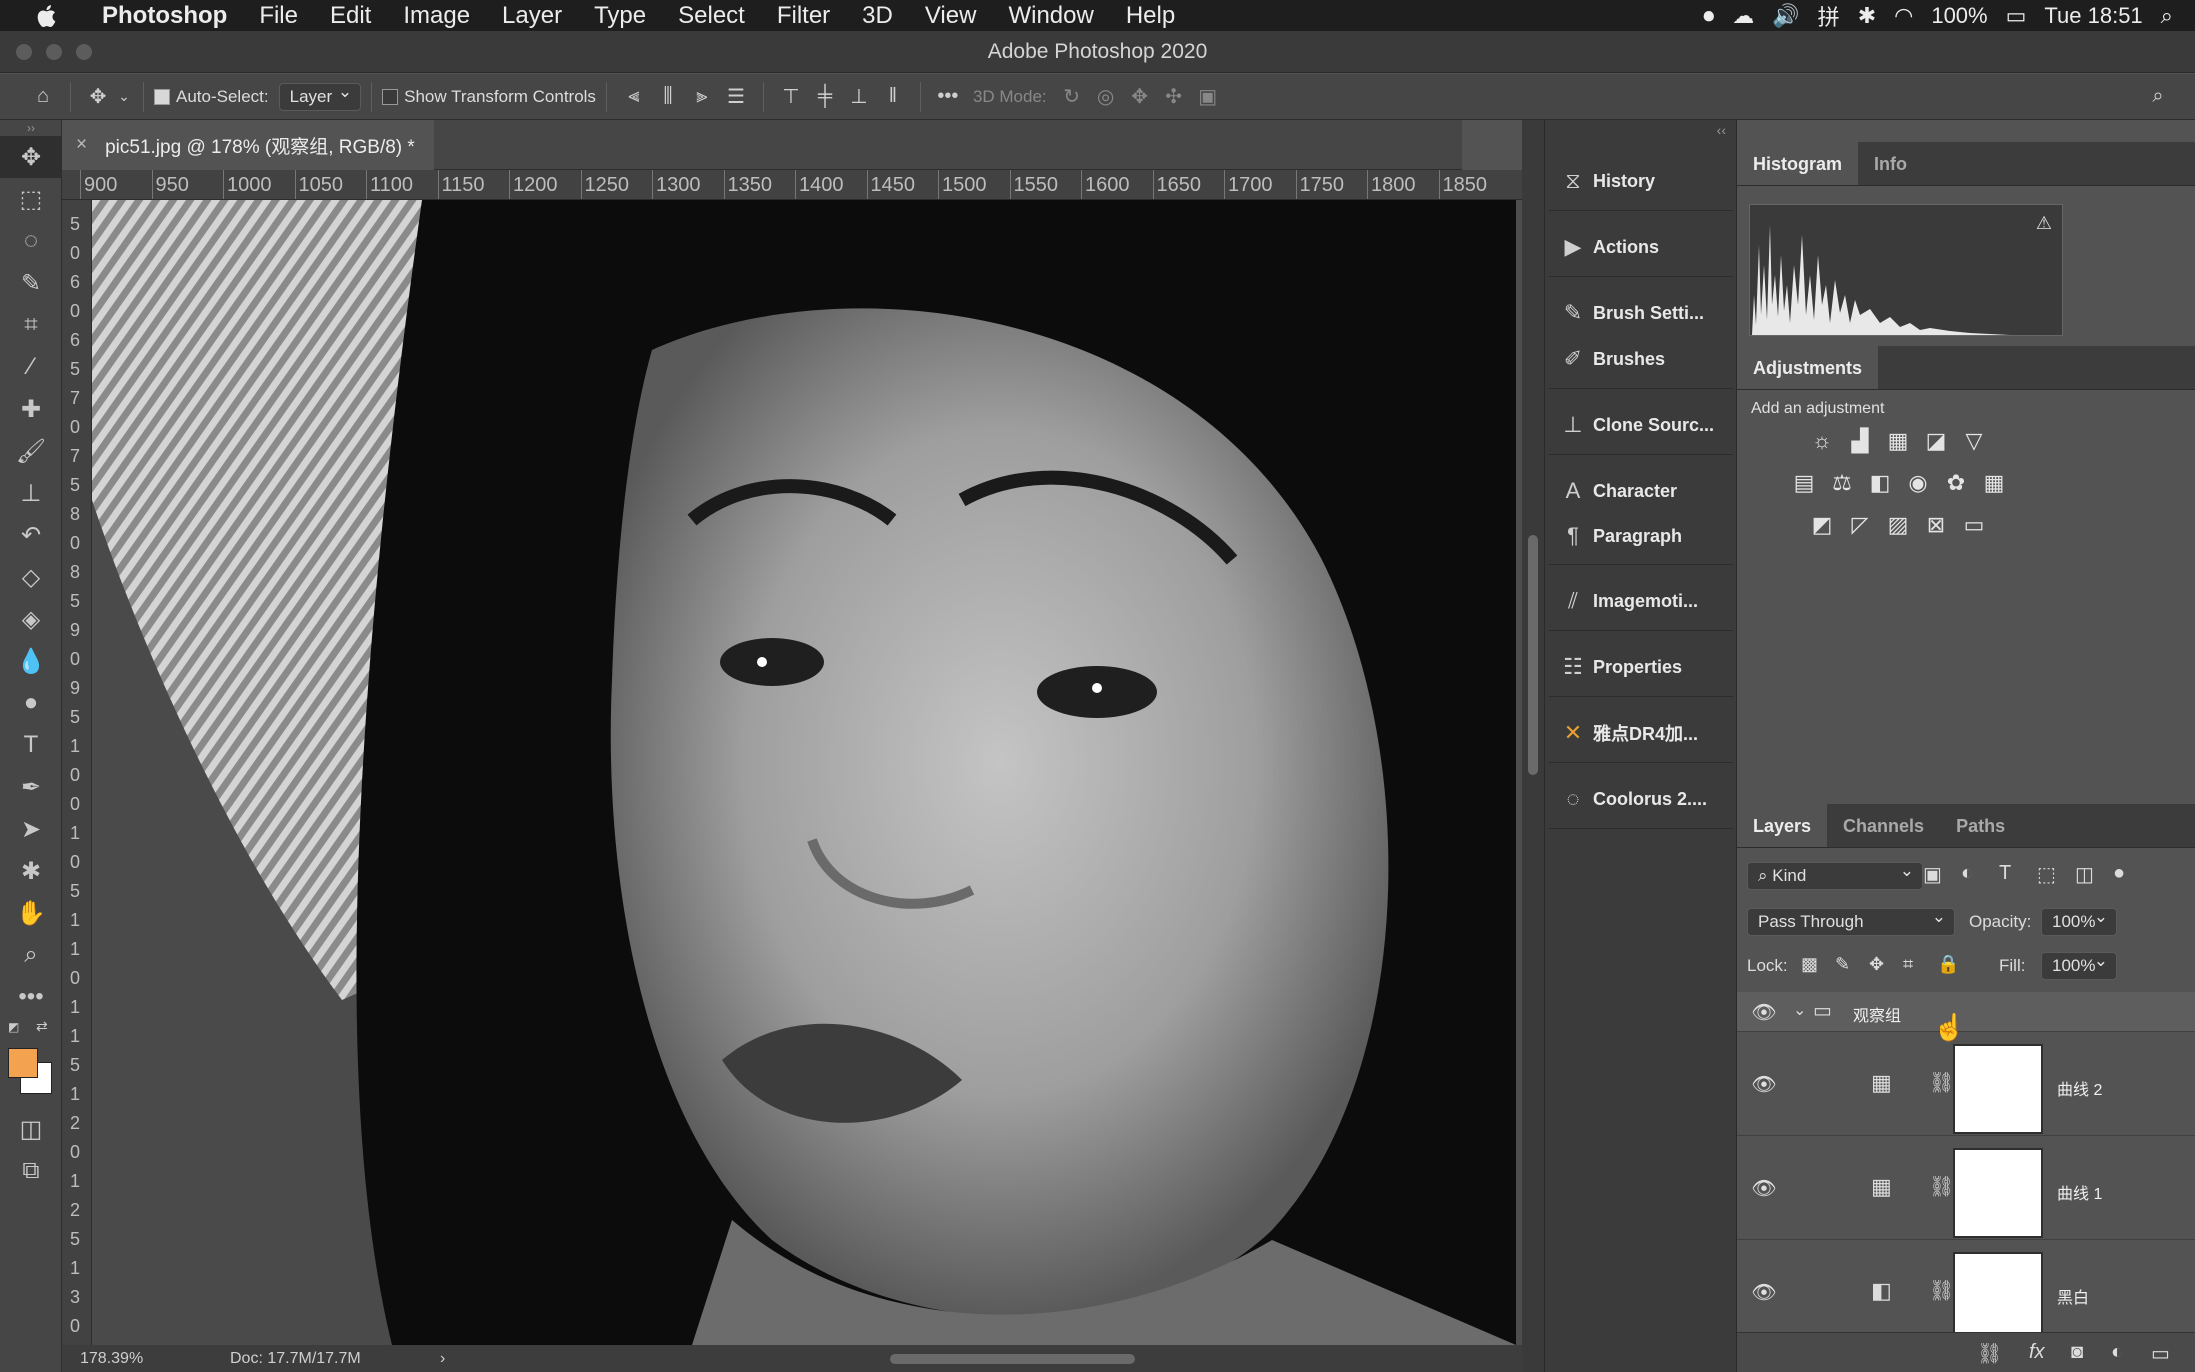 This screenshot has height=1372, width=2195. What do you see at coordinates (13, 1027) in the screenshot?
I see `default-colors-icon: ◩` at bounding box center [13, 1027].